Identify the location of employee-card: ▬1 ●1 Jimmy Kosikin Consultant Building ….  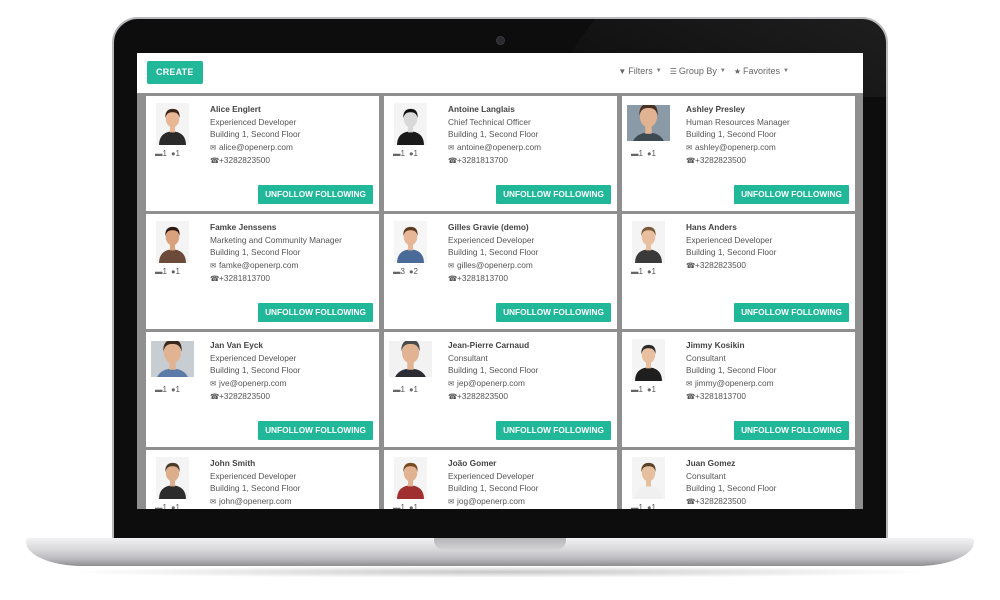
(738, 389).